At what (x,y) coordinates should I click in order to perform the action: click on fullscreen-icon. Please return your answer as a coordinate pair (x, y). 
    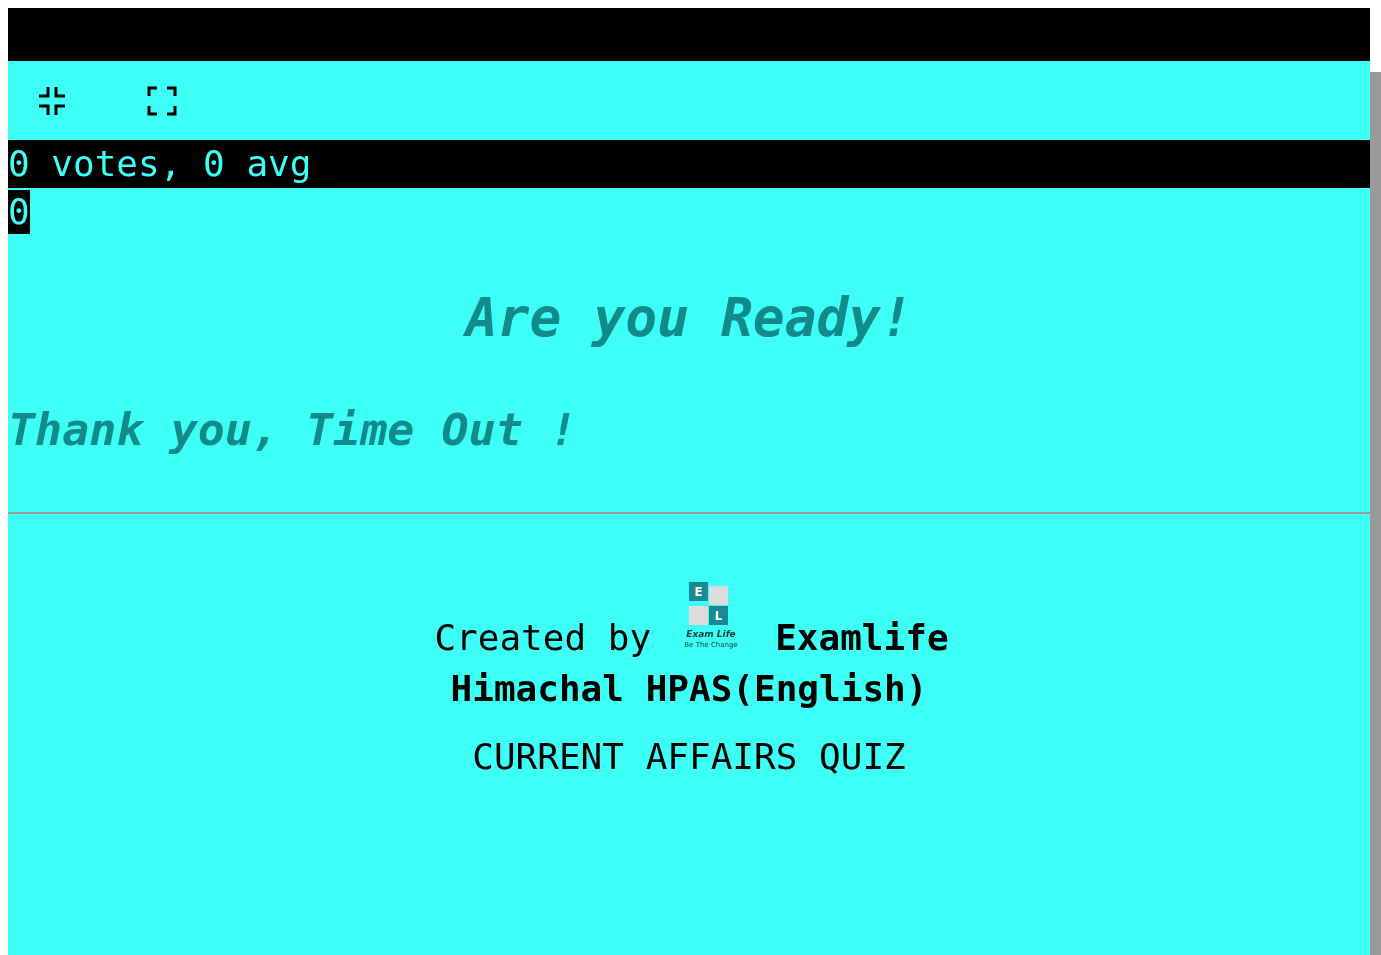
    Looking at the image, I should click on (162, 100).